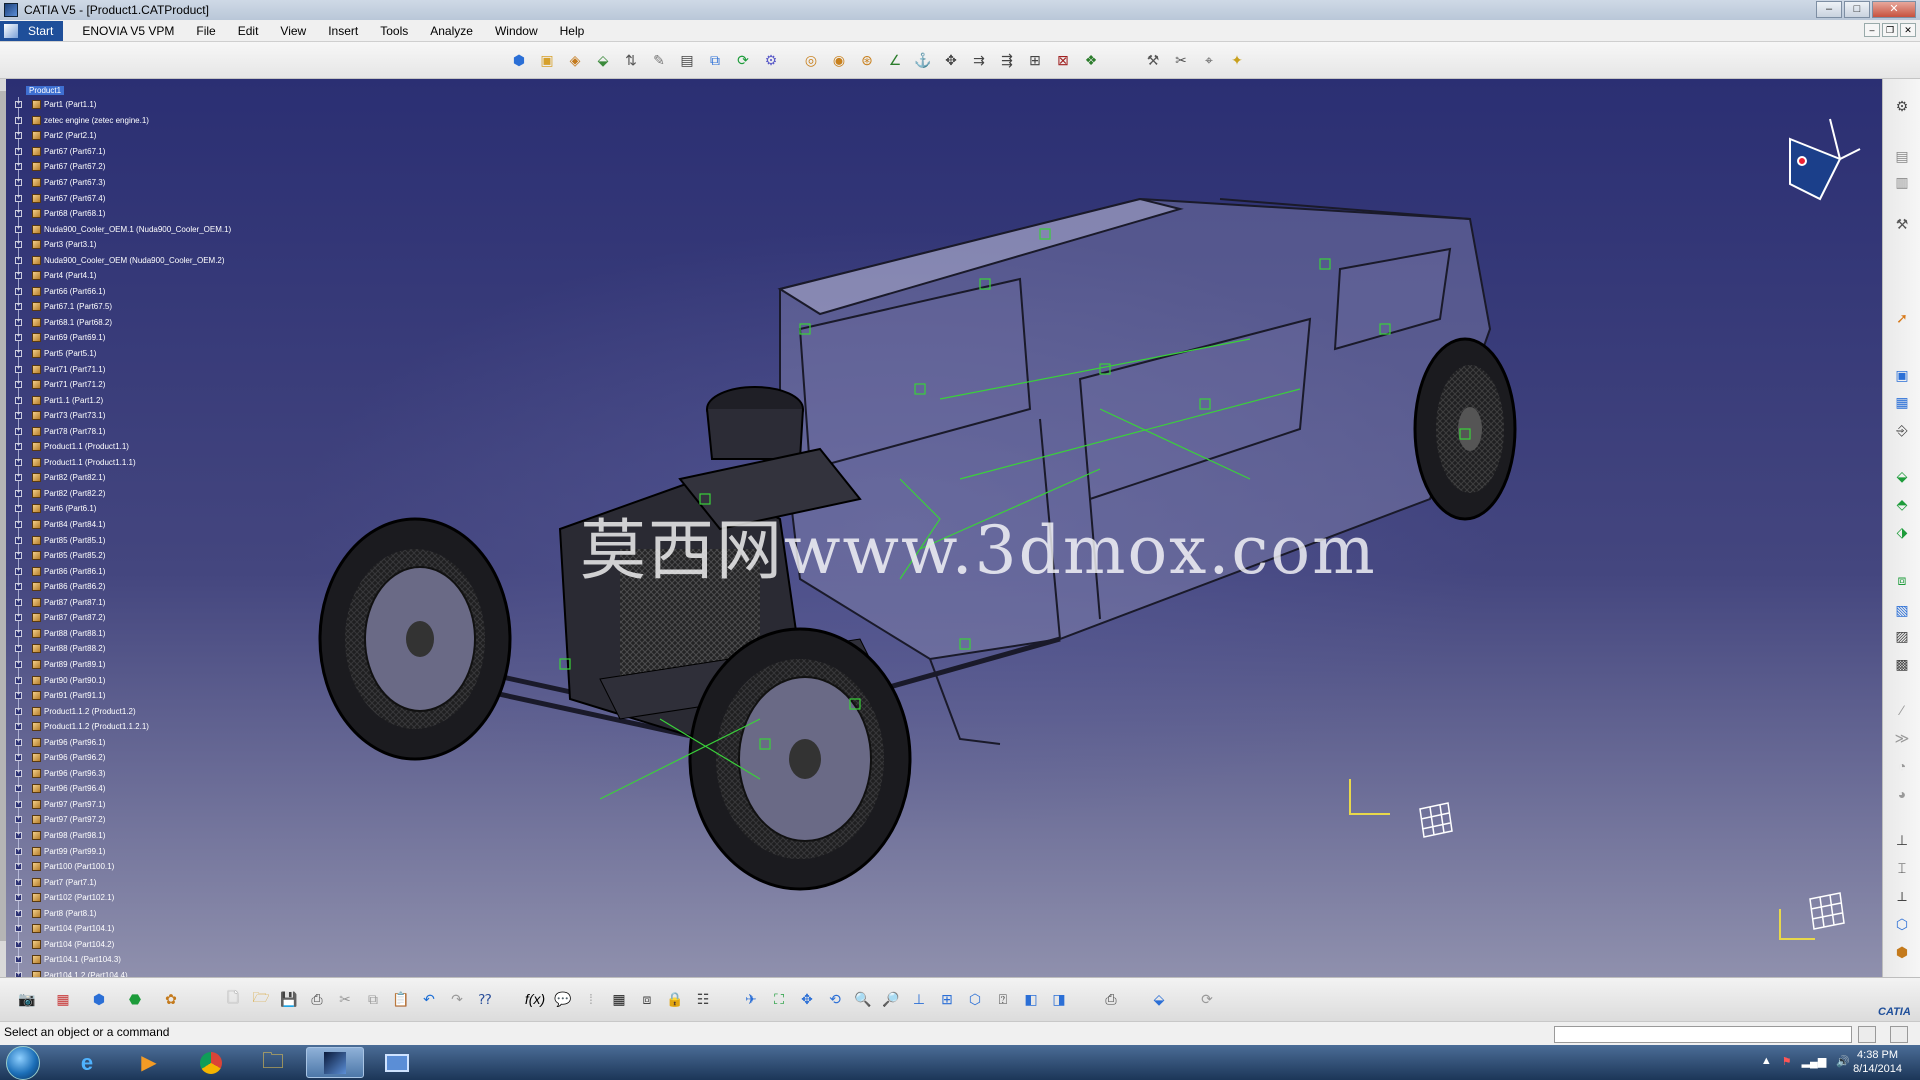 The image size is (1920, 1080). I want to click on tree-item: + Part86 (Part86.1), so click(126, 571).